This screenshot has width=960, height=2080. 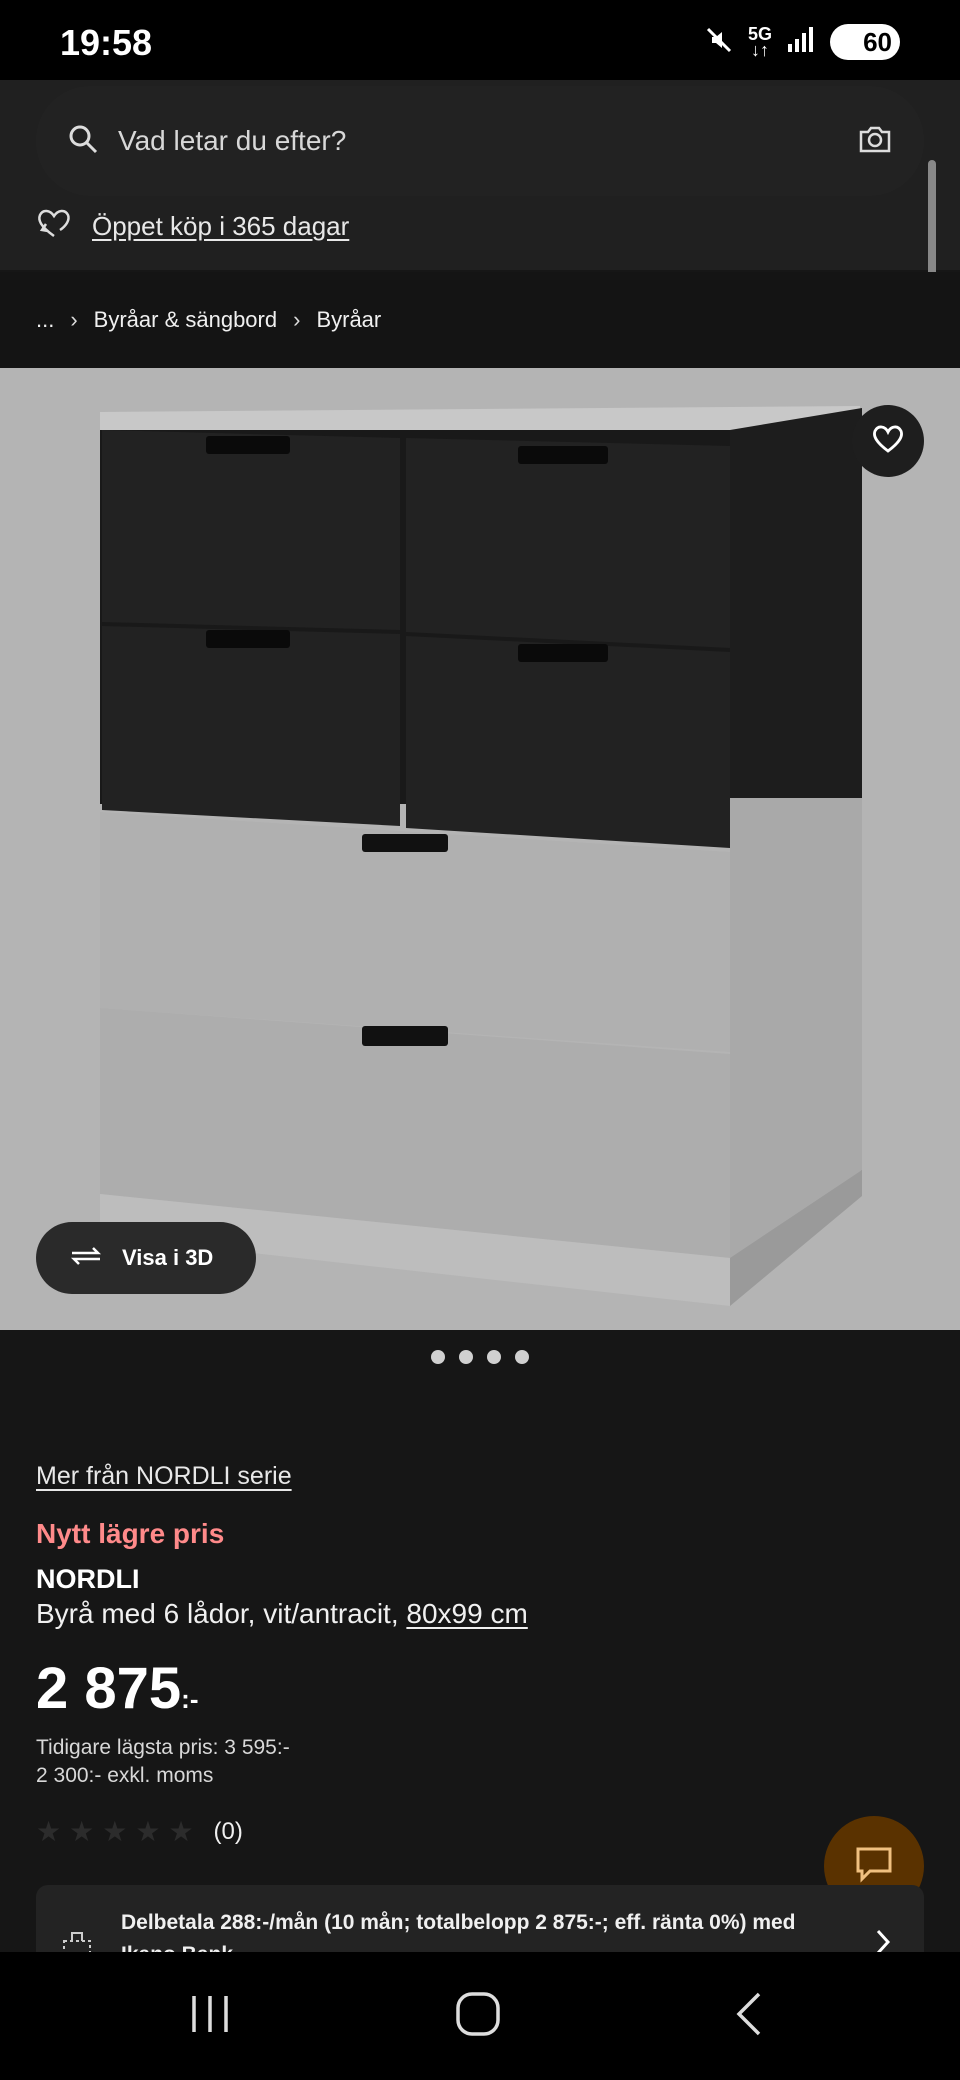 I want to click on view-3d-label: Visa i 3D, so click(x=168, y=1257).